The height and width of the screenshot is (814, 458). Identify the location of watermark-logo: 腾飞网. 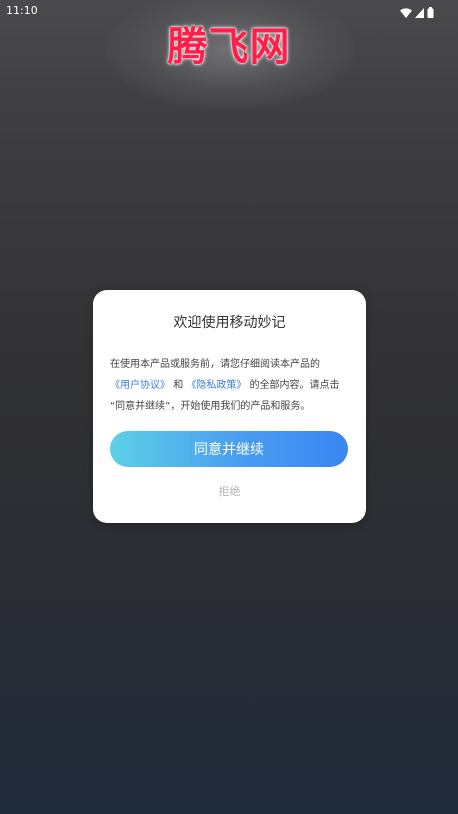
(229, 46).